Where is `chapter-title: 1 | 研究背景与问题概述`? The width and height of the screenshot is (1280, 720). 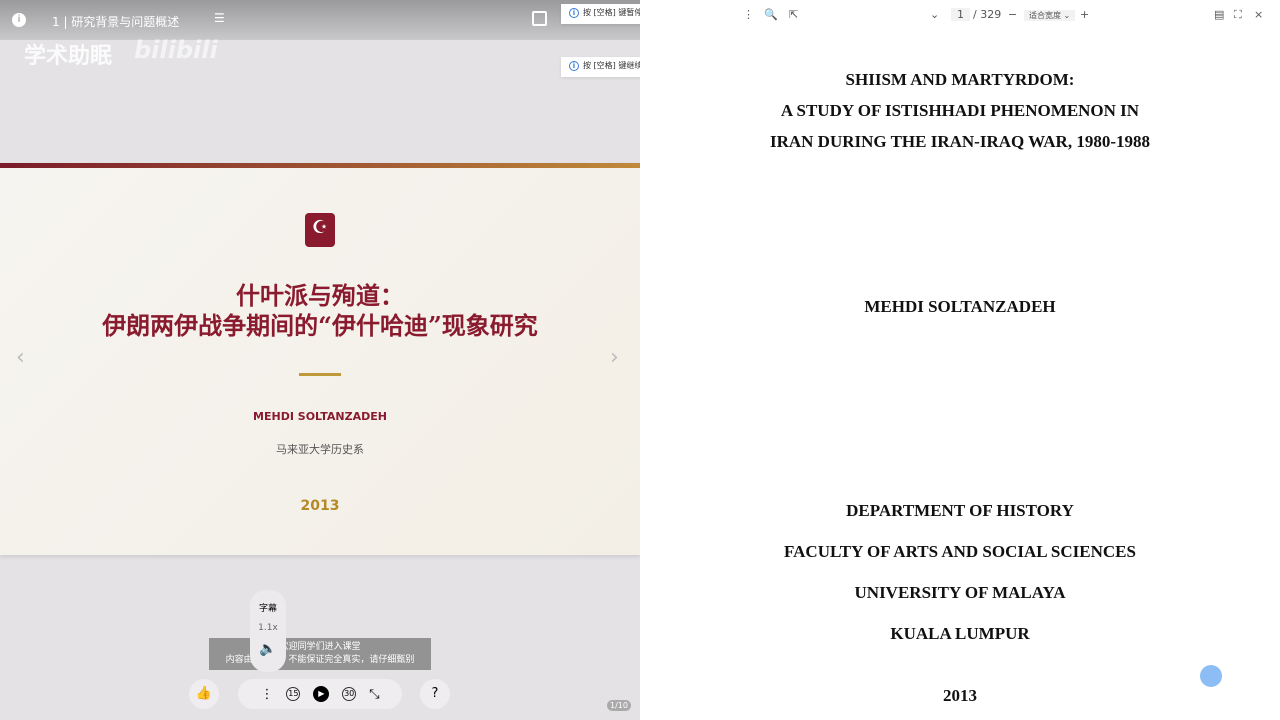 chapter-title: 1 | 研究背景与问题概述 is located at coordinates (115, 21).